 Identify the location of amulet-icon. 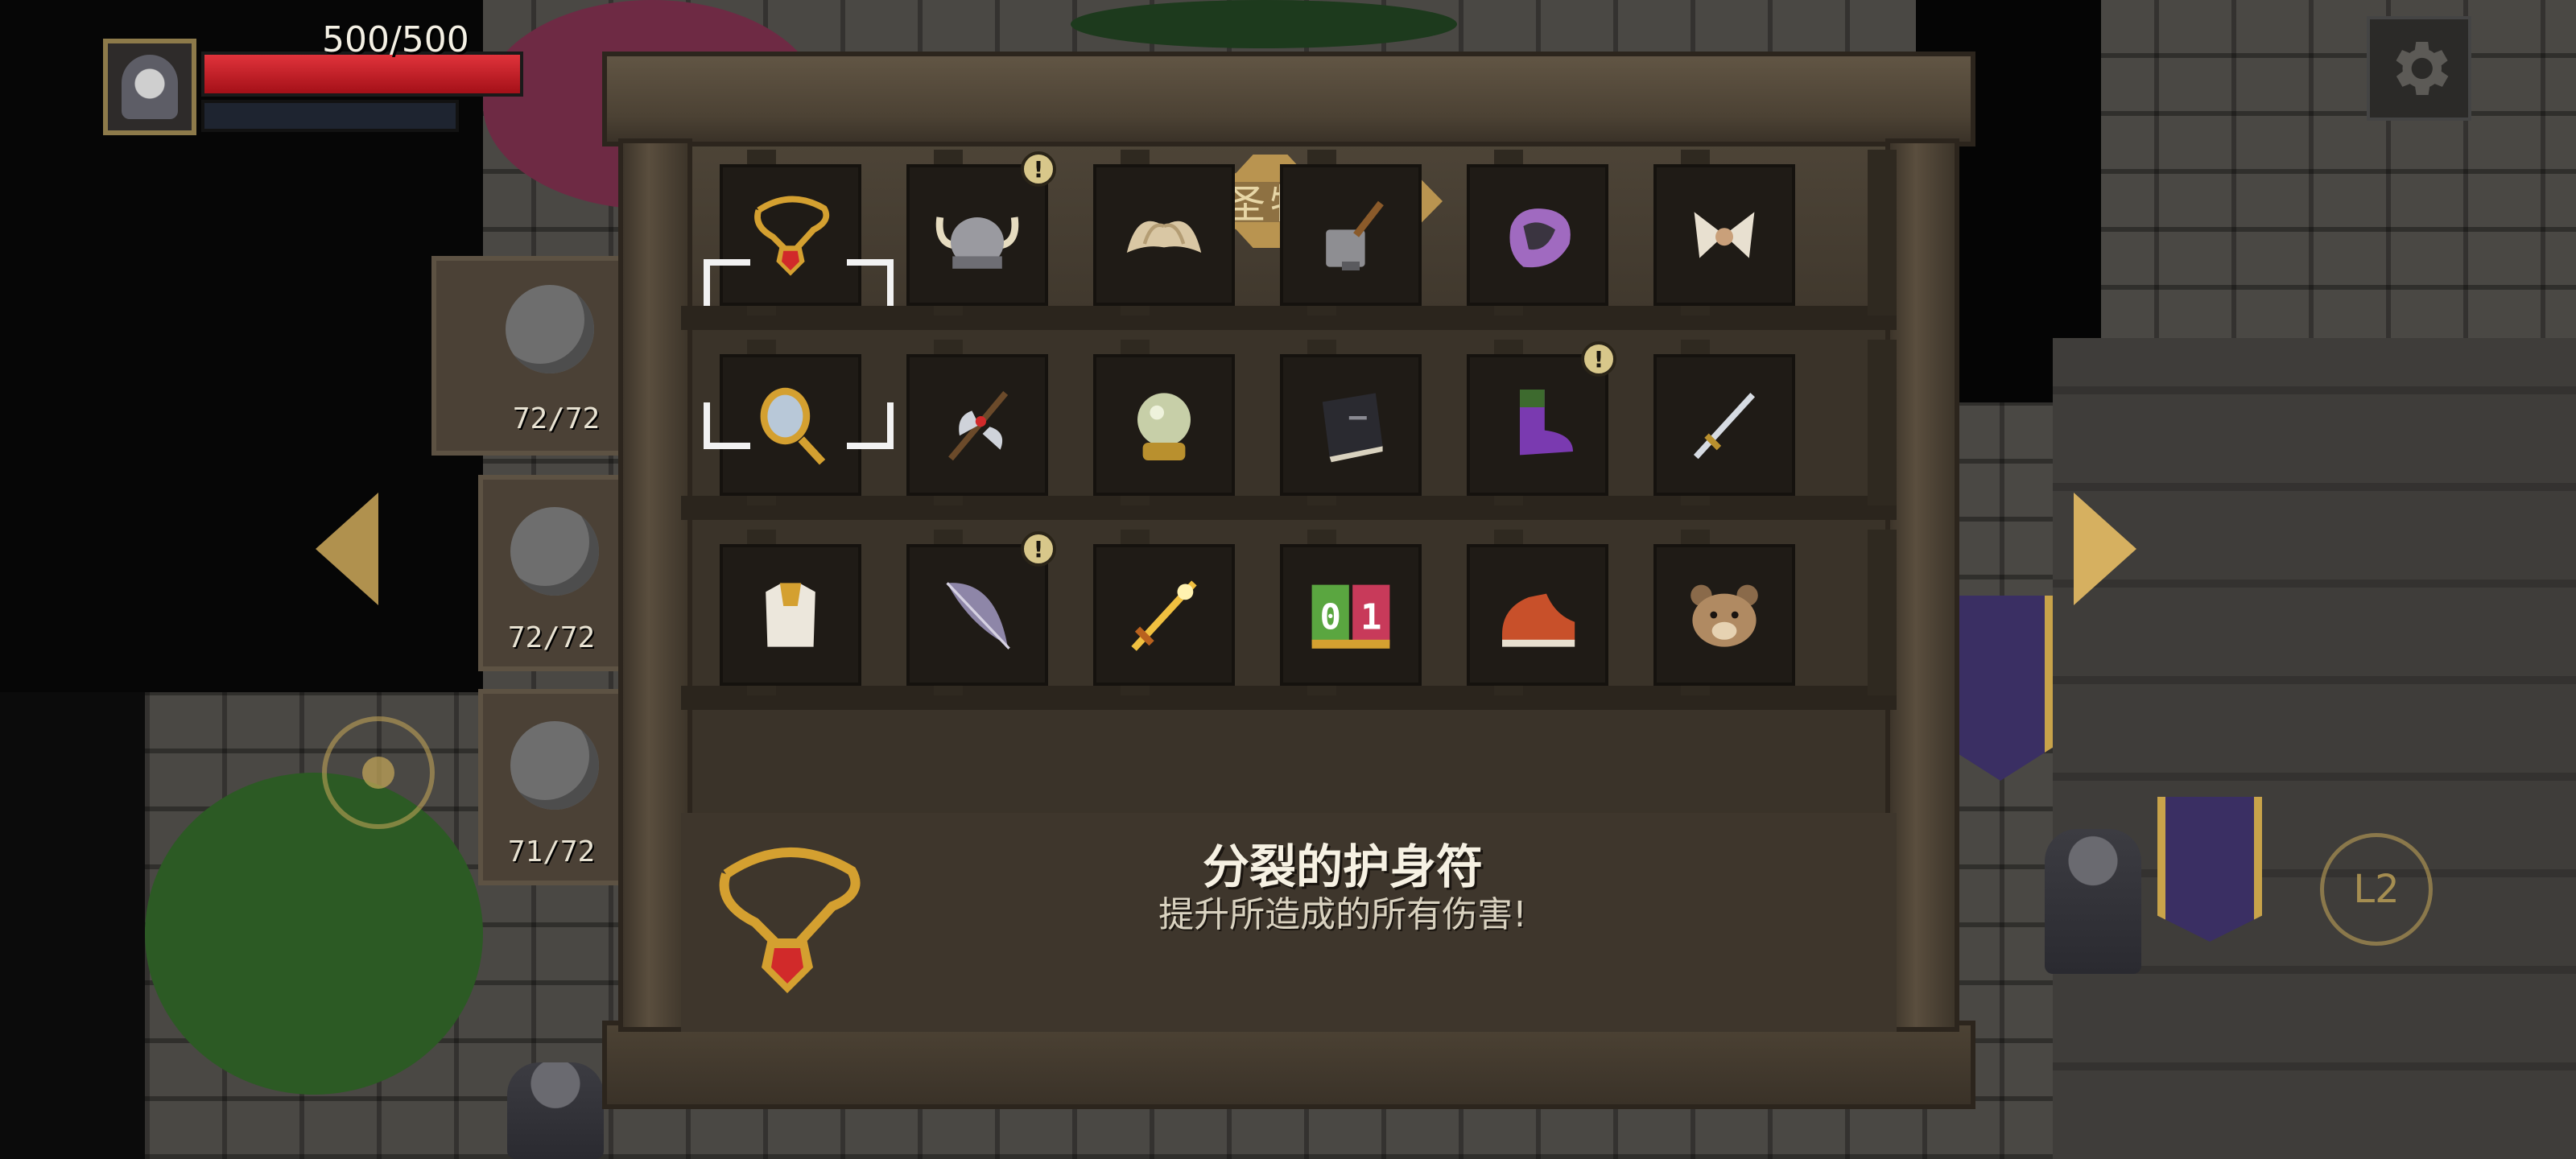
(790, 921).